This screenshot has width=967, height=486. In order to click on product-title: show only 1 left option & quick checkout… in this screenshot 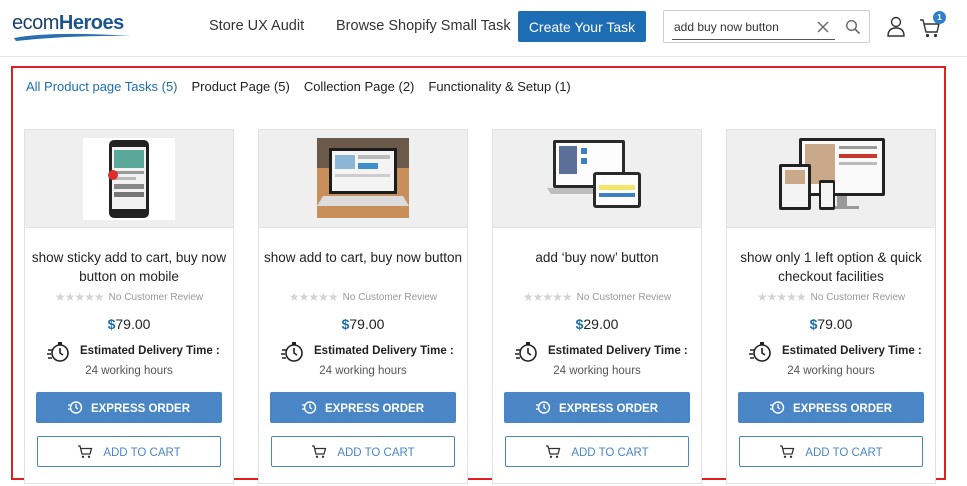, I will do `click(831, 267)`.